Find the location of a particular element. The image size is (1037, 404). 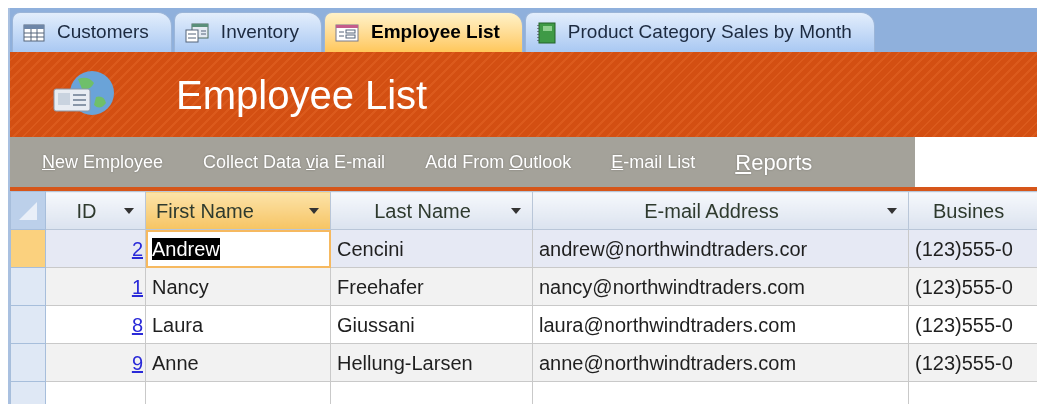

cell-text: Anne is located at coordinates (175, 362).